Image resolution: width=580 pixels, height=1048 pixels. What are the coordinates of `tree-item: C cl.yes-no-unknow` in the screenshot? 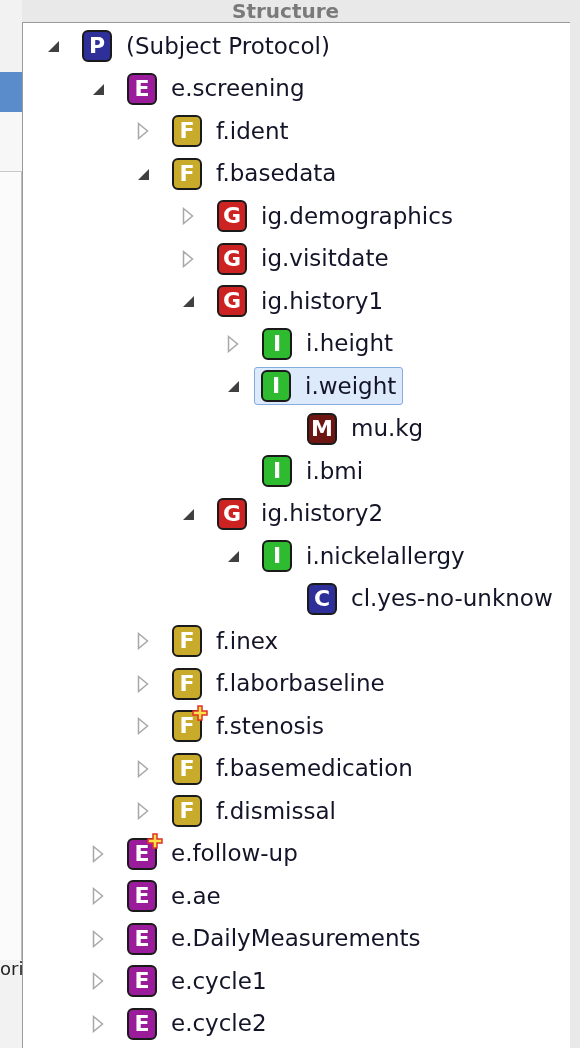 It's located at (430, 598).